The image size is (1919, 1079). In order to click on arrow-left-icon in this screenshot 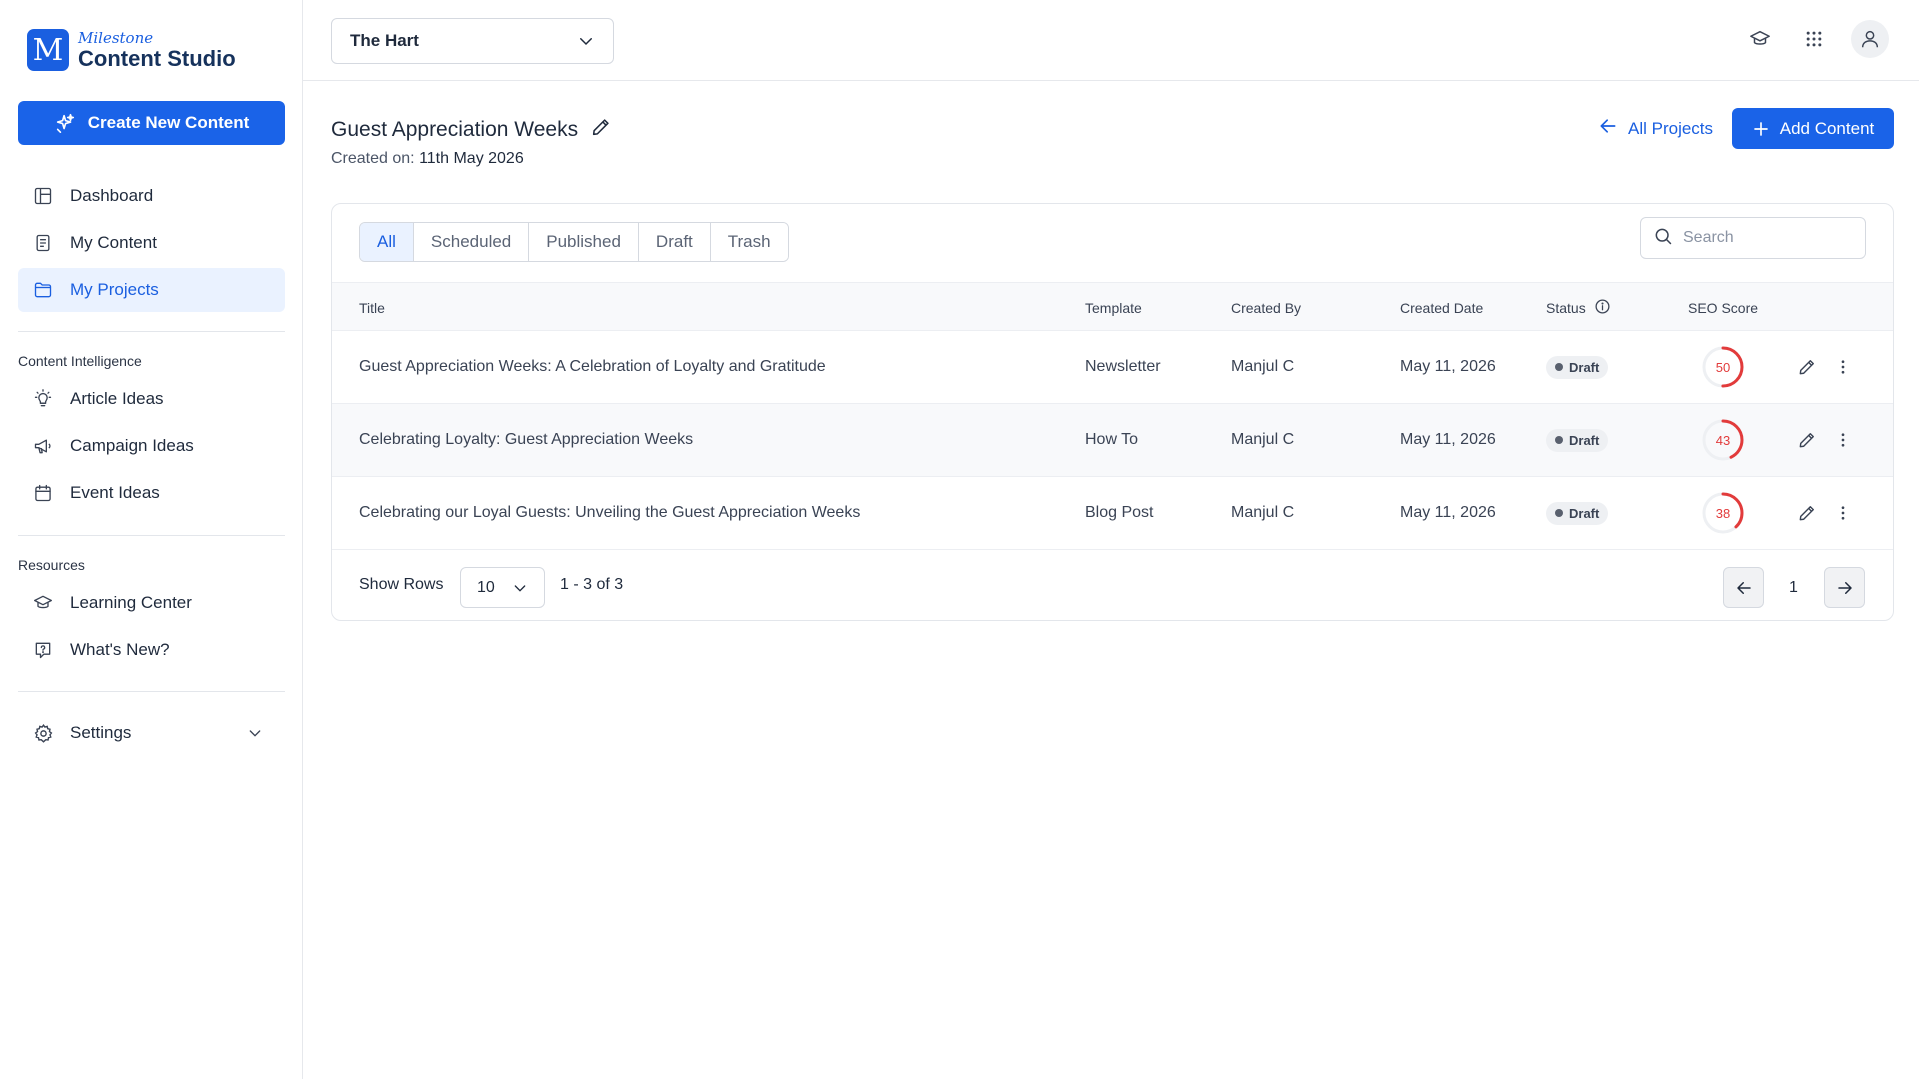, I will do `click(1608, 128)`.